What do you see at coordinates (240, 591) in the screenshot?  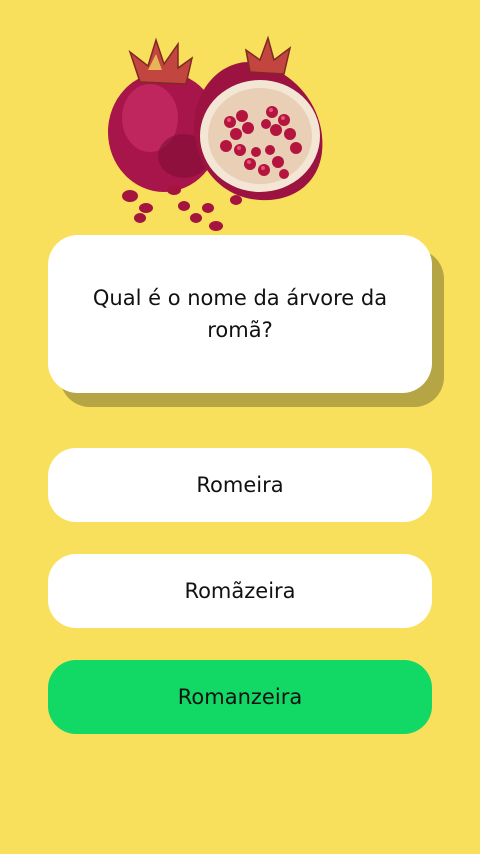 I see `answer-option-romazeira: Romãzeira` at bounding box center [240, 591].